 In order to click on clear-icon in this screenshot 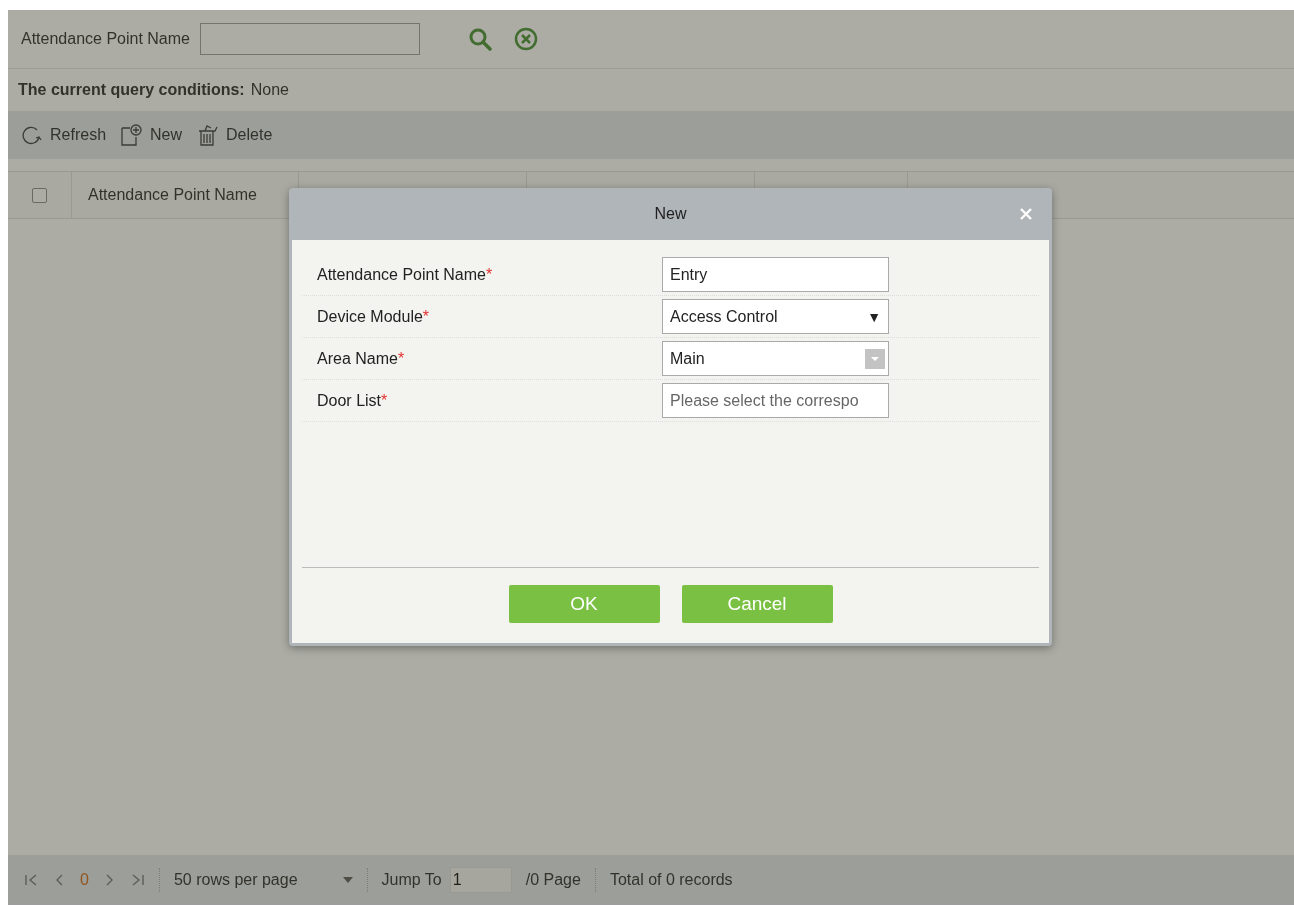, I will do `click(526, 39)`.